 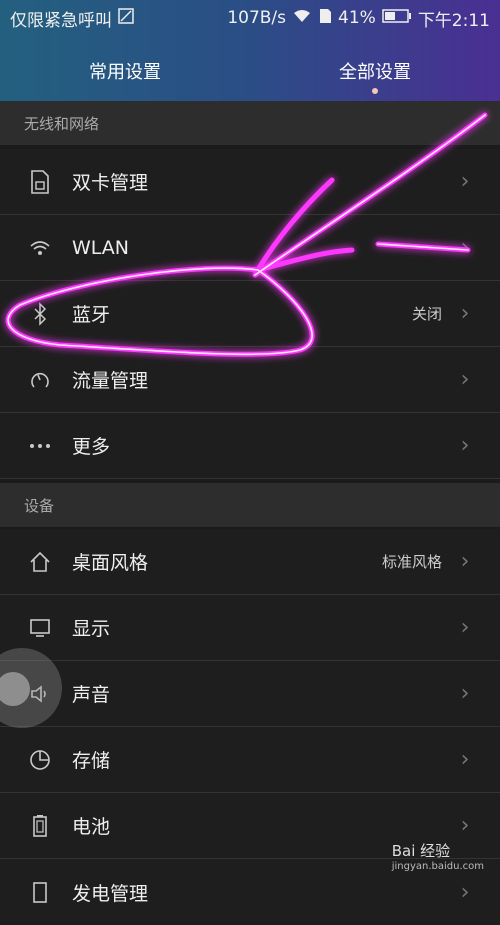 I want to click on active-tab-indicator, so click(x=375, y=91).